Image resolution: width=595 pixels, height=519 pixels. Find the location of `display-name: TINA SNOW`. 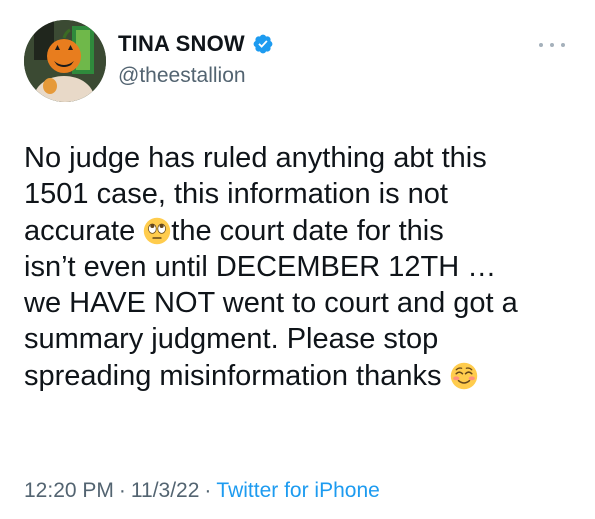

display-name: TINA SNOW is located at coordinates (181, 44).